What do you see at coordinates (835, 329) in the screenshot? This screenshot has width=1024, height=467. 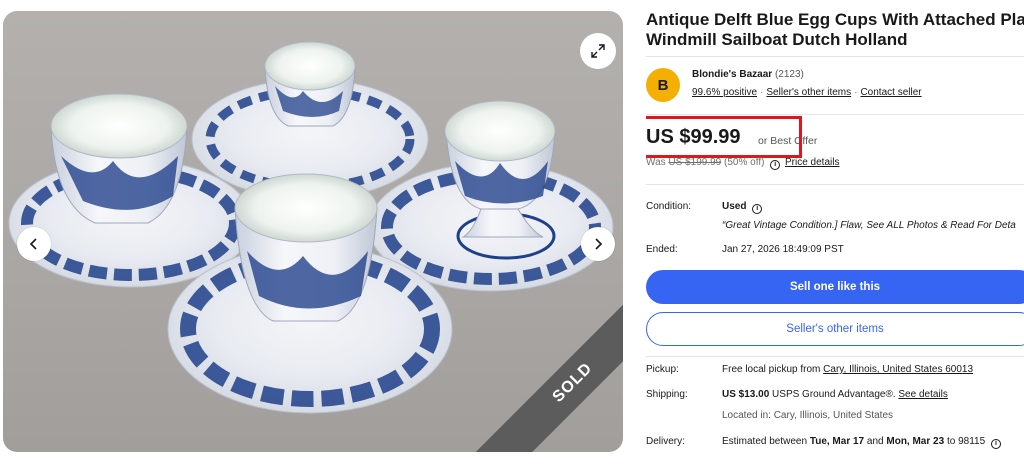 I see `sellers-other-items-button: Seller's other items` at bounding box center [835, 329].